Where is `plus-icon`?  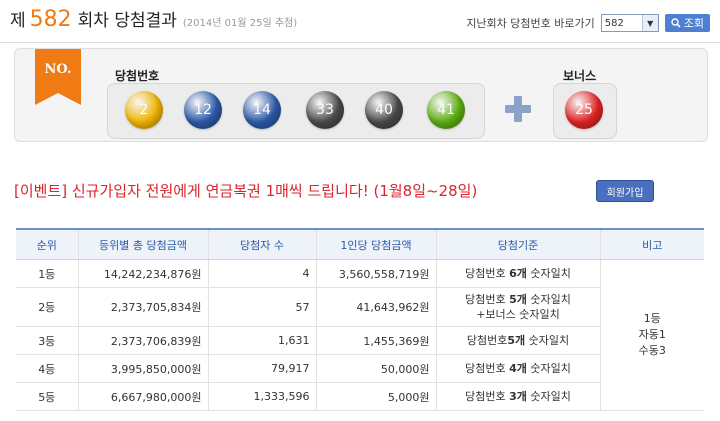
plus-icon is located at coordinates (518, 109).